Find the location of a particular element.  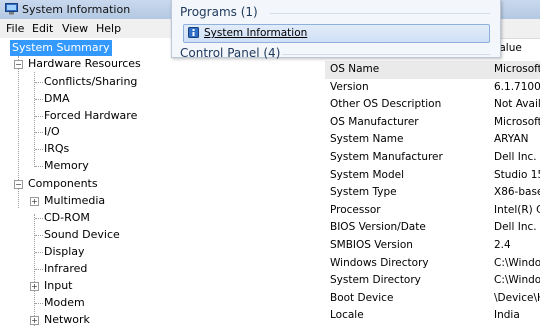

table-row: System Manufacturer Dell Inc. is located at coordinates (432, 158).